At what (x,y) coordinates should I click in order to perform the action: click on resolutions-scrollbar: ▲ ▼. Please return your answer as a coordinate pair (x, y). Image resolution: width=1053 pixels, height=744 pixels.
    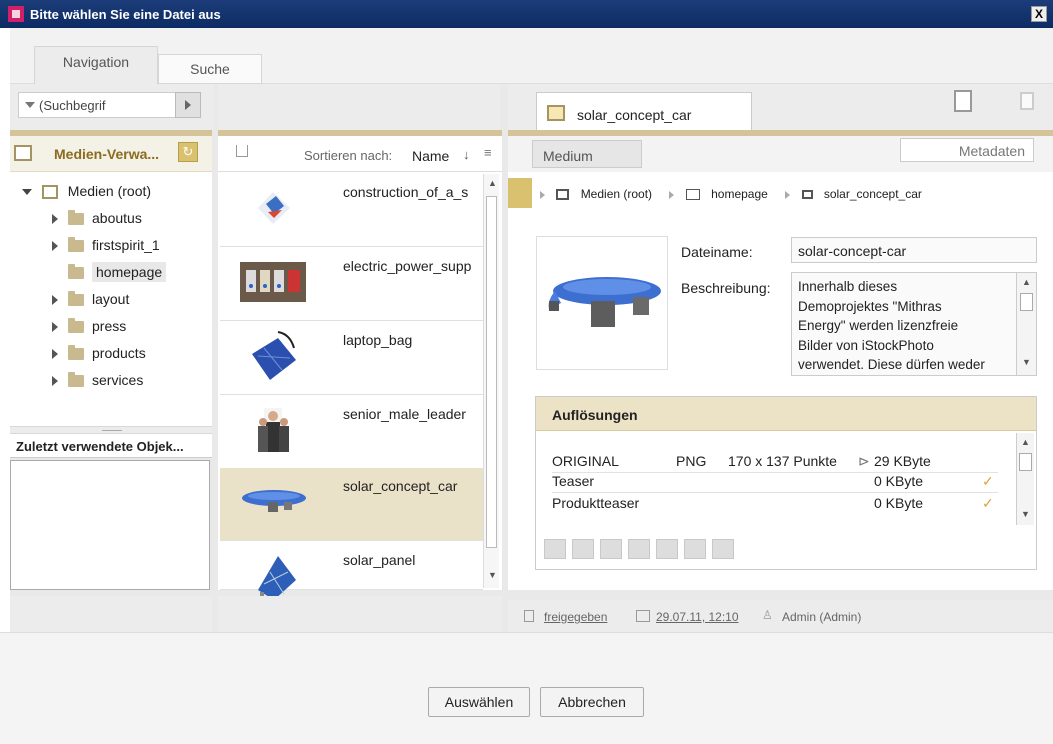
    Looking at the image, I should click on (1025, 479).